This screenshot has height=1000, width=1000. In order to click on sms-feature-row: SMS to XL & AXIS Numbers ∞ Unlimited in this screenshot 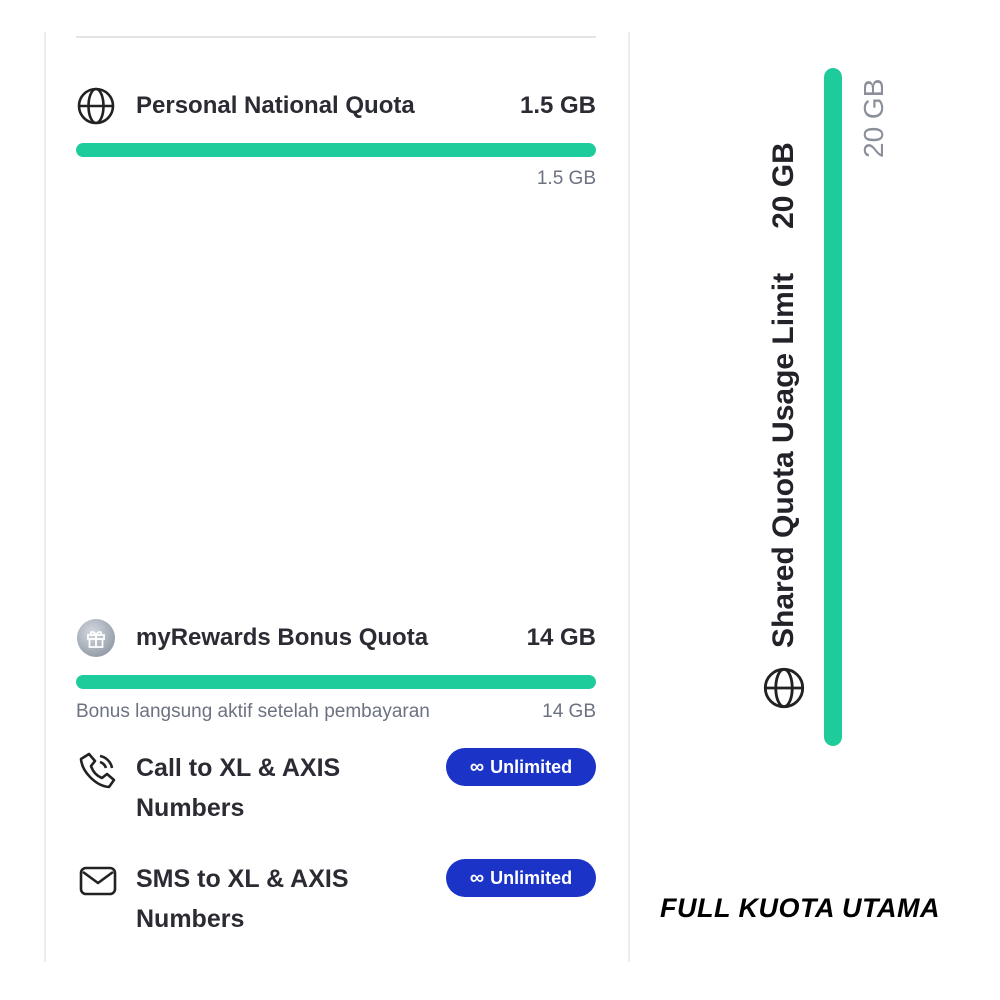, I will do `click(336, 904)`.